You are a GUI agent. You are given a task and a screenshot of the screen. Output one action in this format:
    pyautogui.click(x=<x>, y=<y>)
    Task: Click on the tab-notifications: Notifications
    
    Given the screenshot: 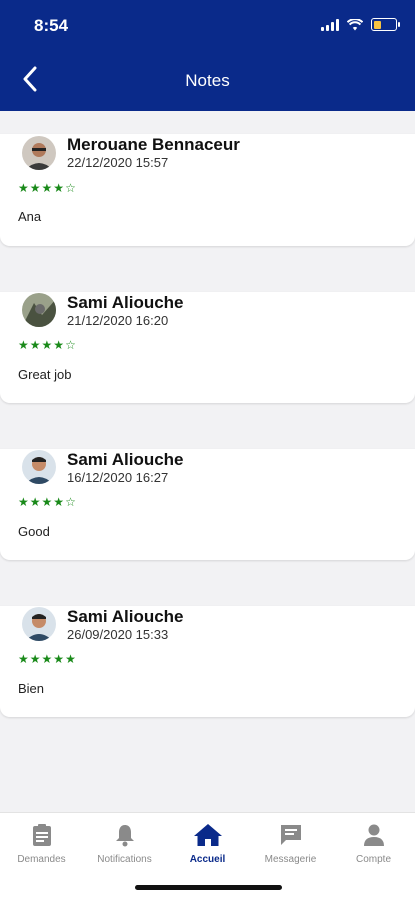 What is the action you would take?
    pyautogui.click(x=124, y=844)
    